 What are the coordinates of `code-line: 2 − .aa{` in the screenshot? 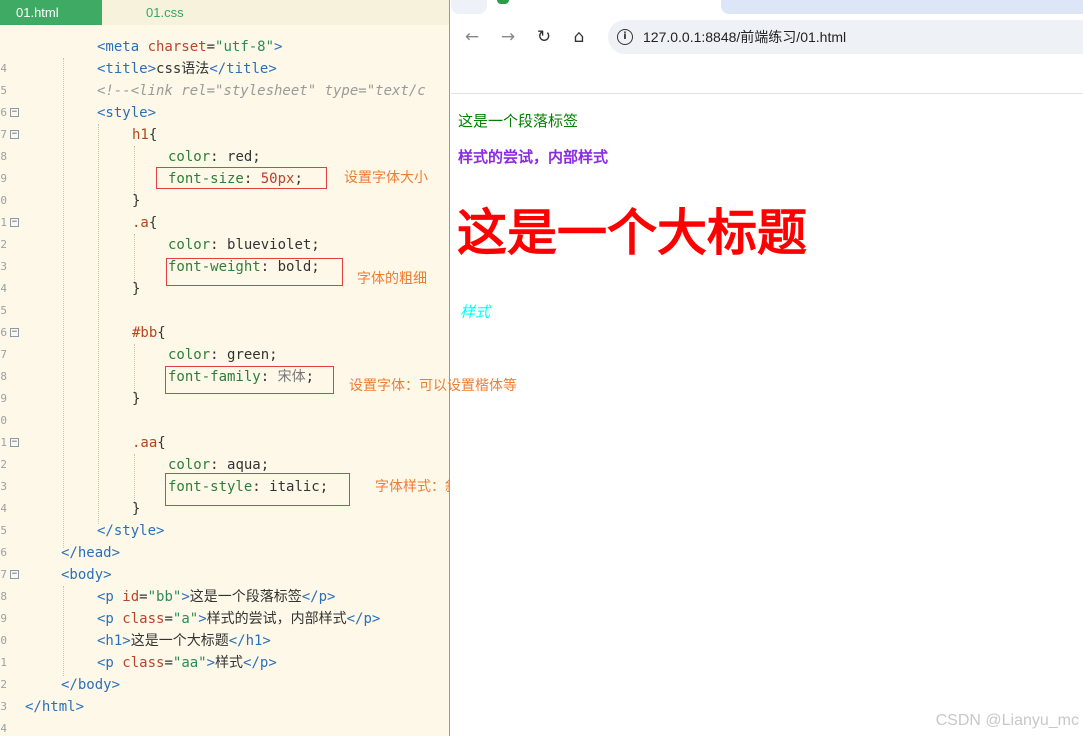 It's located at (224, 451).